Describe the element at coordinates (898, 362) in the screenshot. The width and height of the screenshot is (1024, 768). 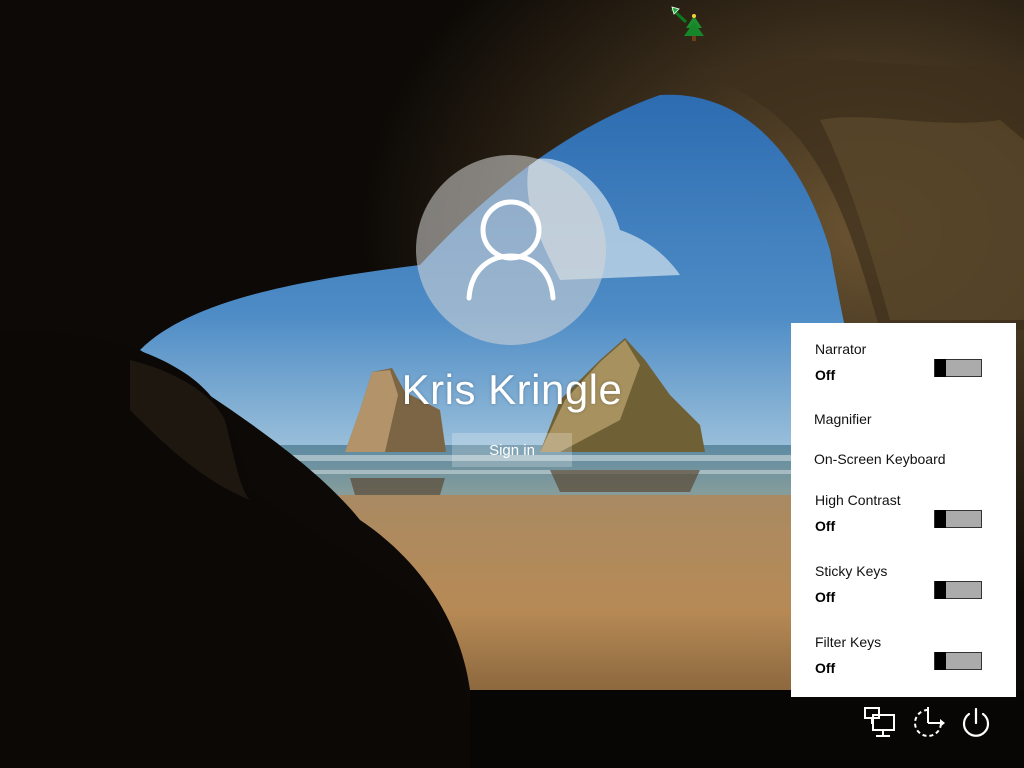
I see `narrator-setting: Narrator Off` at that location.